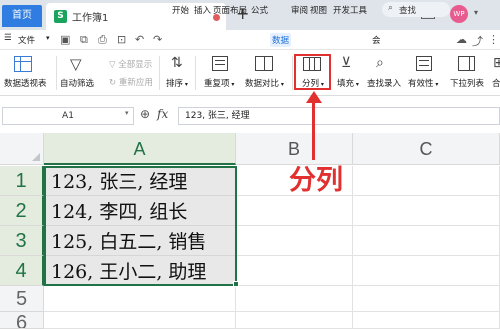 The height and width of the screenshot is (329, 500). I want to click on selection-border, so click(140, 226).